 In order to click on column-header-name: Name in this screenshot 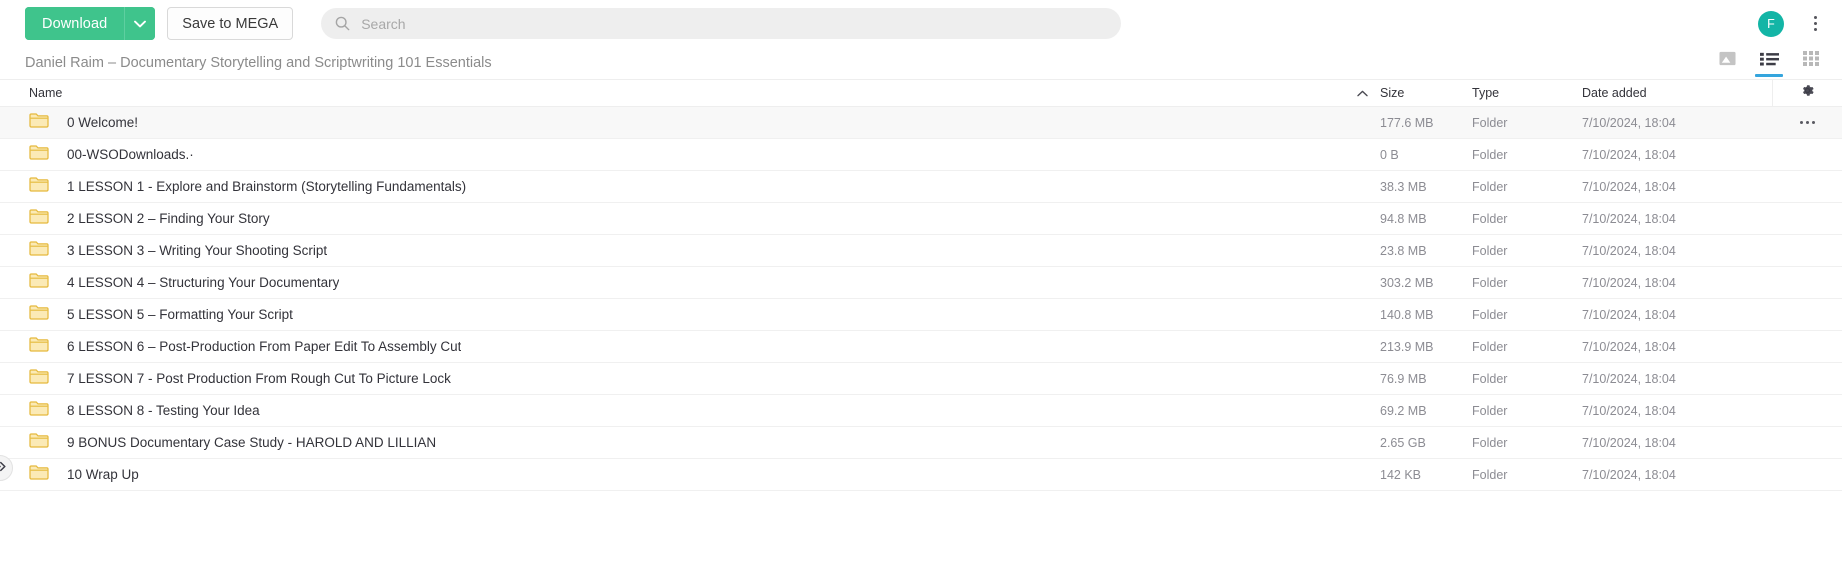, I will do `click(704, 93)`.